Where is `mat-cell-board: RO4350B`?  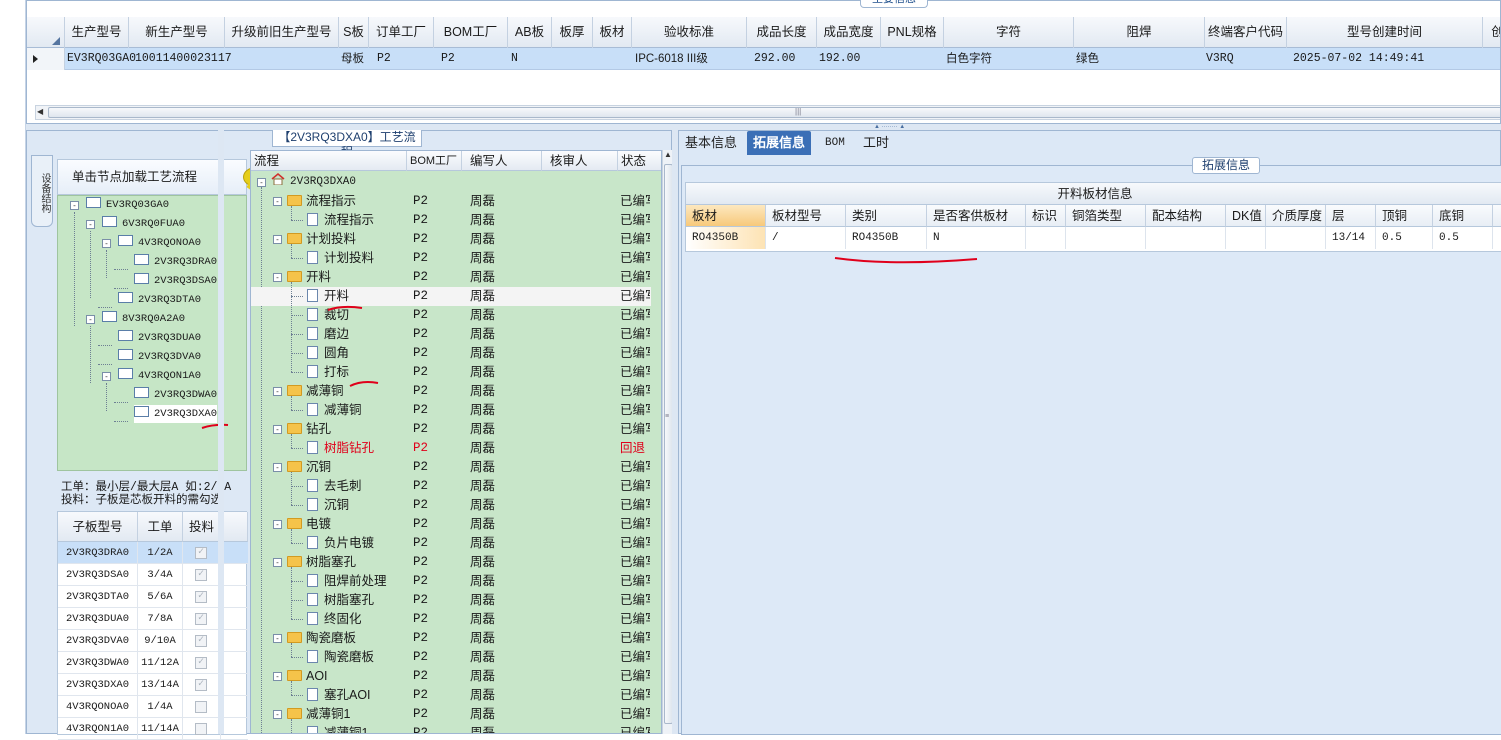
mat-cell-board: RO4350B is located at coordinates (726, 238).